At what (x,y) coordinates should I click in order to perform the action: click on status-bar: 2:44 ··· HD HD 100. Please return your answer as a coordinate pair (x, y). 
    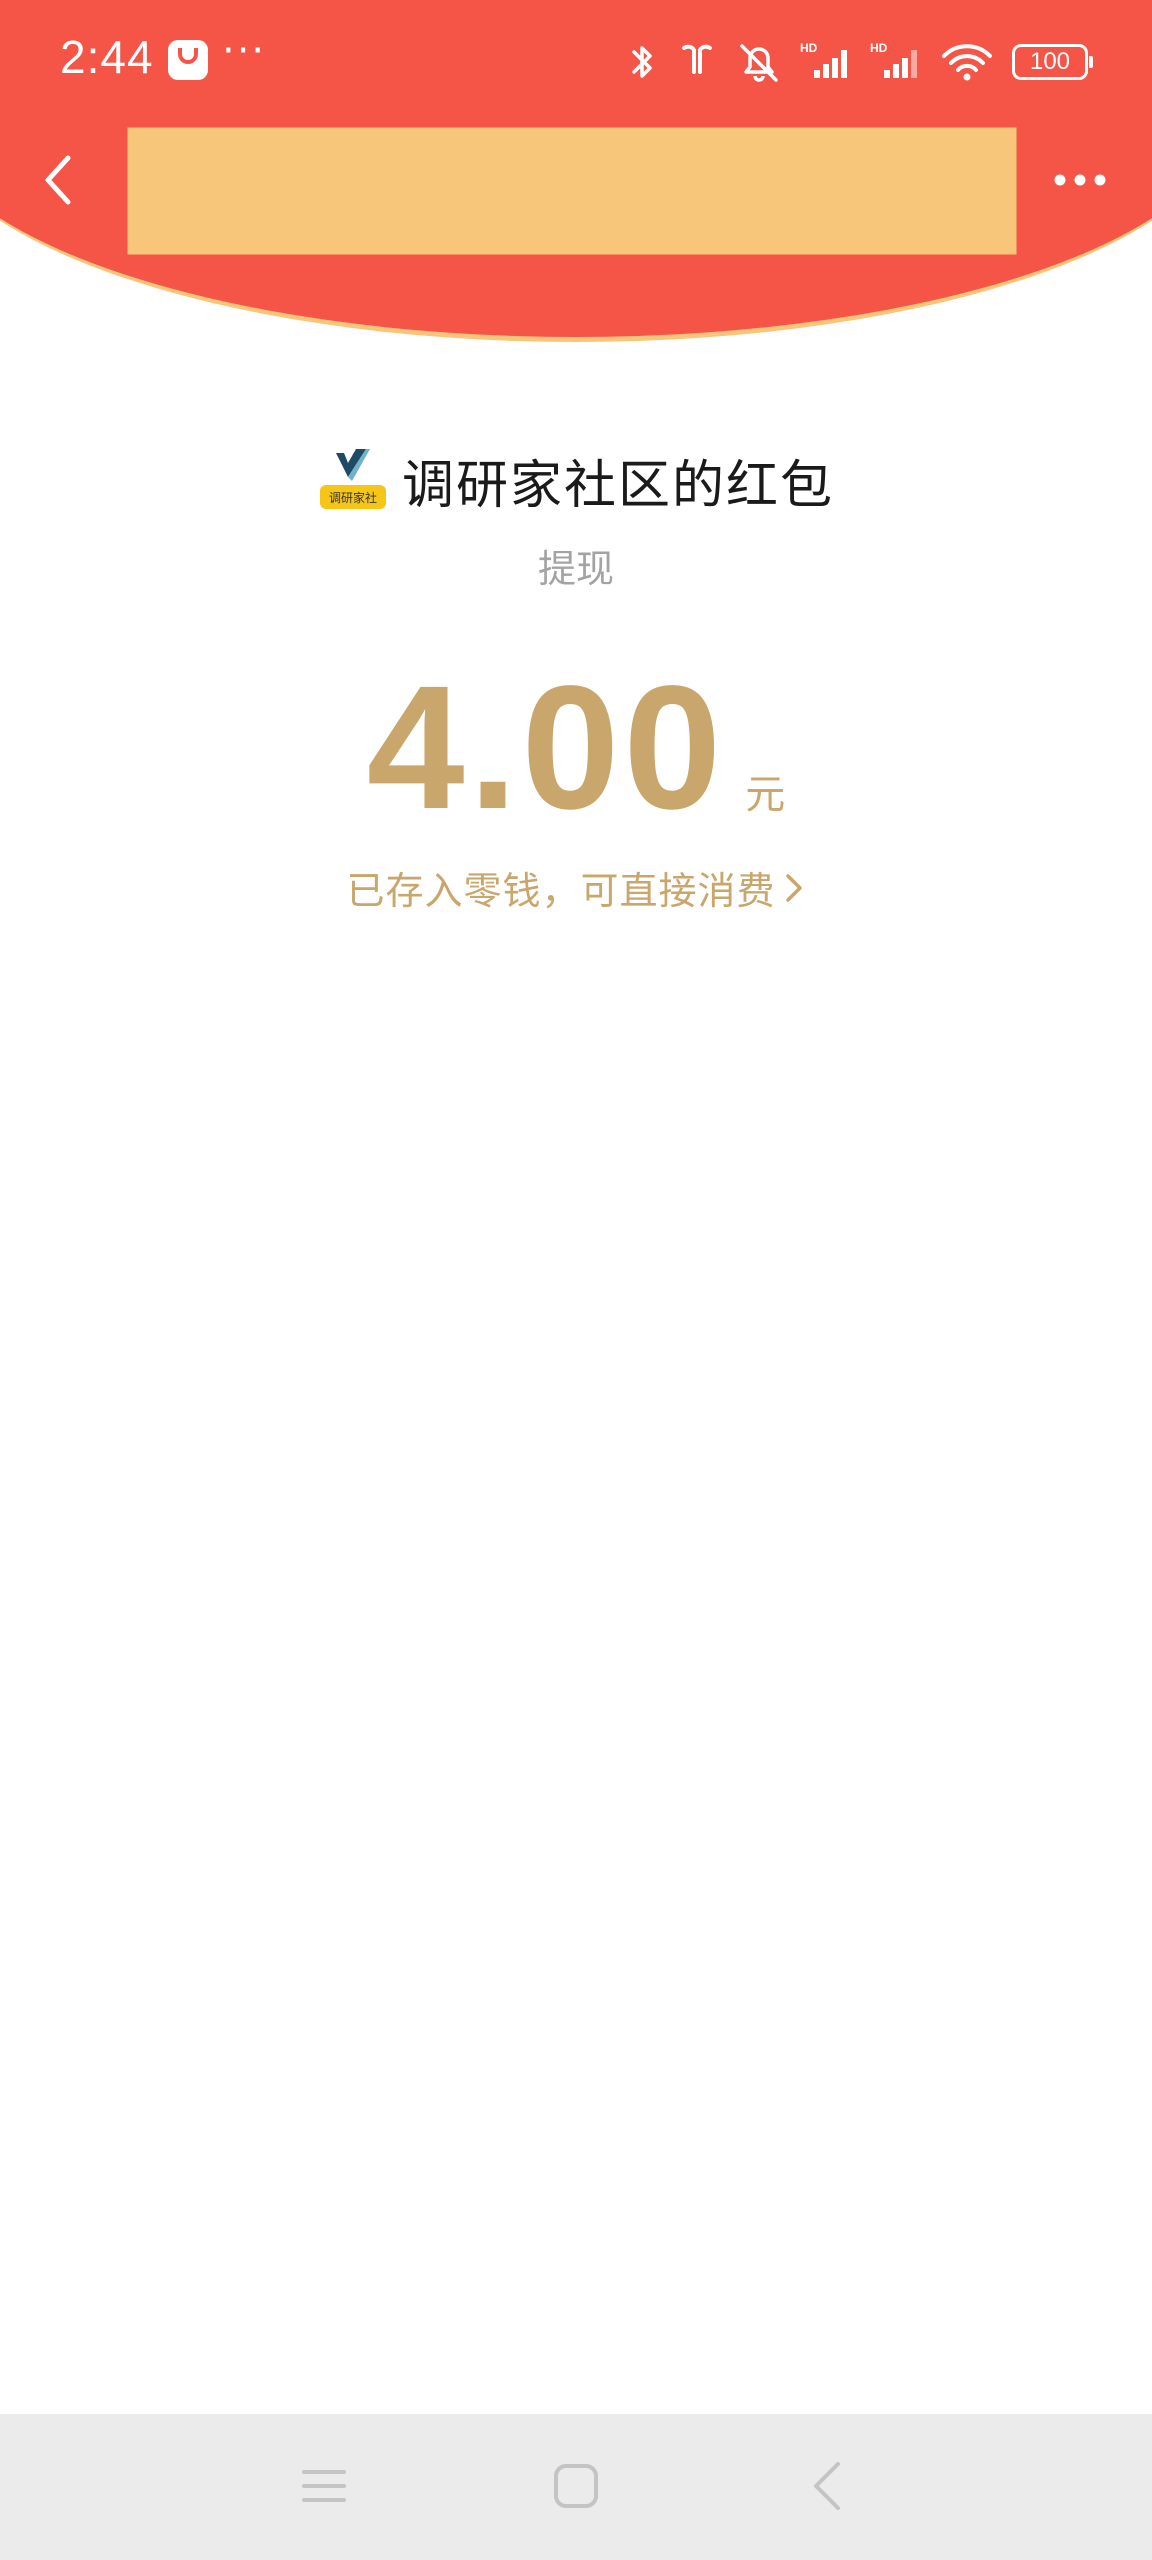
    Looking at the image, I should click on (576, 60).